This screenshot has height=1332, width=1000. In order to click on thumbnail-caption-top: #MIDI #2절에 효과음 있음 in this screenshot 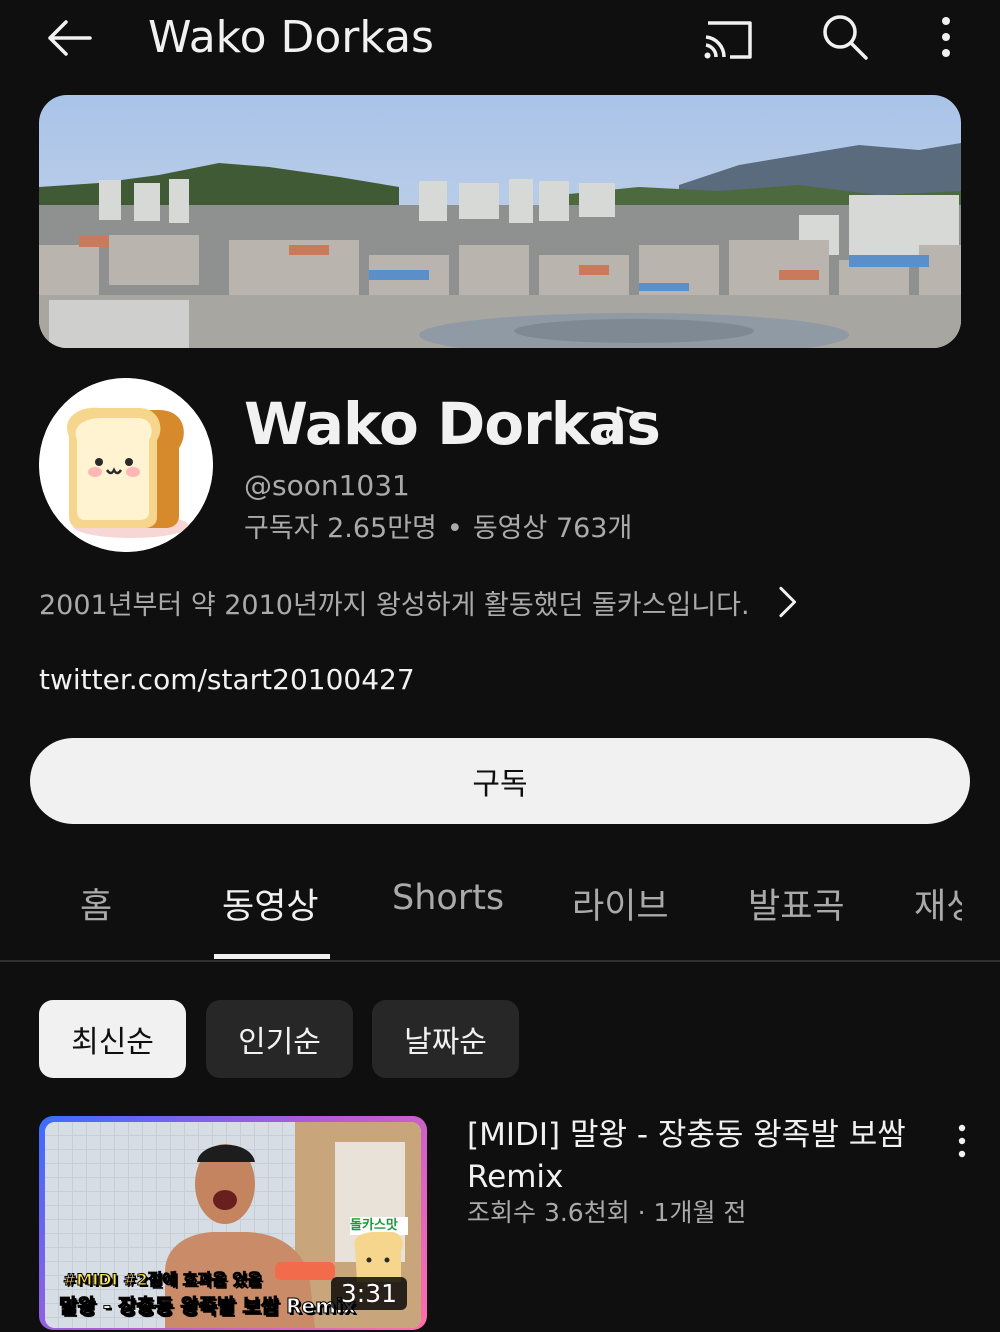, I will do `click(163, 1280)`.